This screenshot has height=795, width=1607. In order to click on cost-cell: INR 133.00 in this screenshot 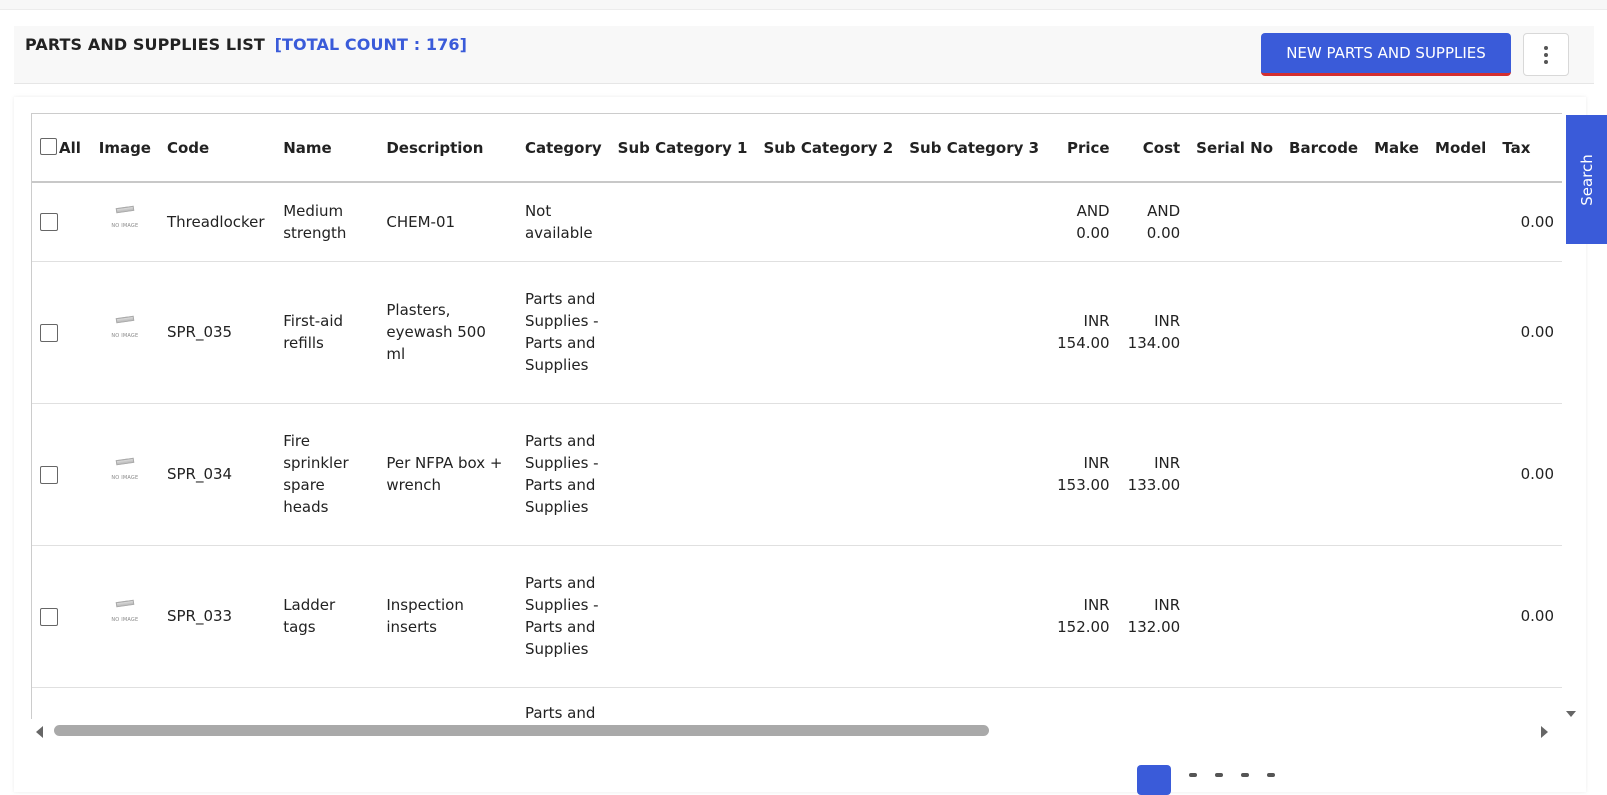, I will do `click(1153, 474)`.